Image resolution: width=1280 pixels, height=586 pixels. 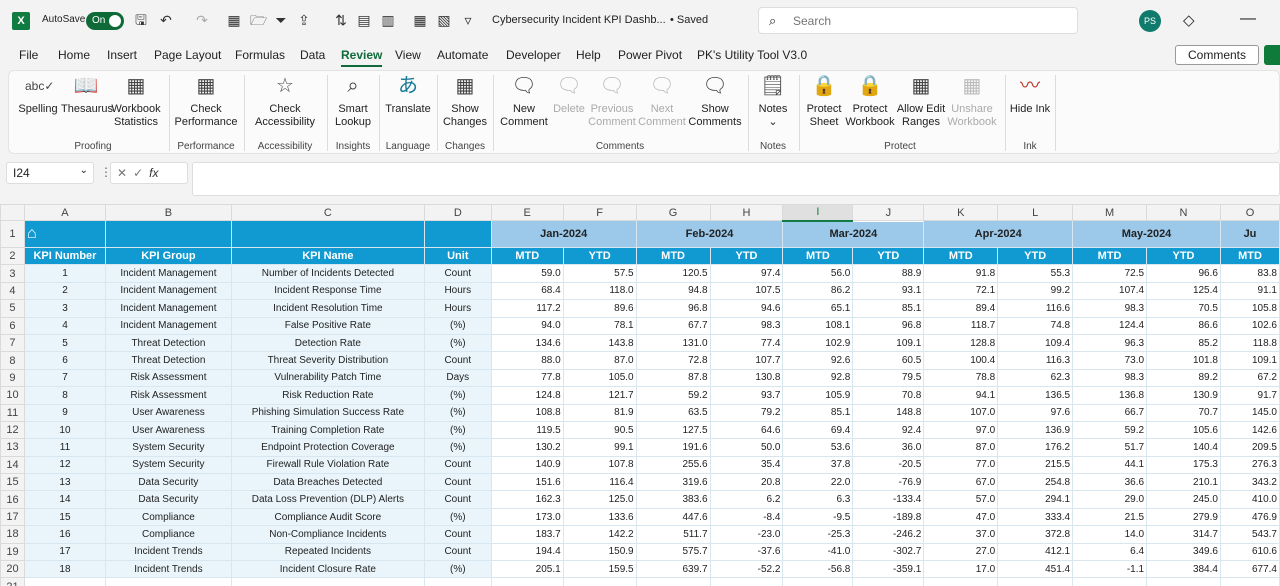 I want to click on saved-status: • Saved, so click(x=689, y=20).